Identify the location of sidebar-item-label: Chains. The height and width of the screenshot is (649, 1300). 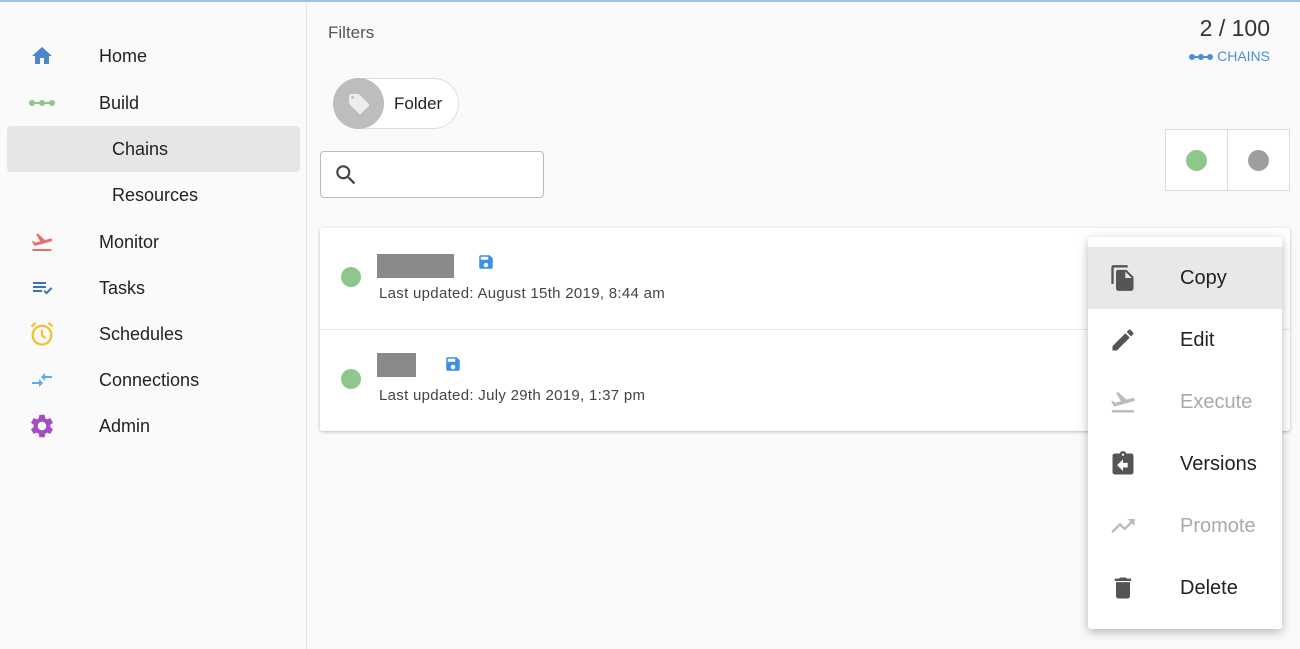
(140, 148).